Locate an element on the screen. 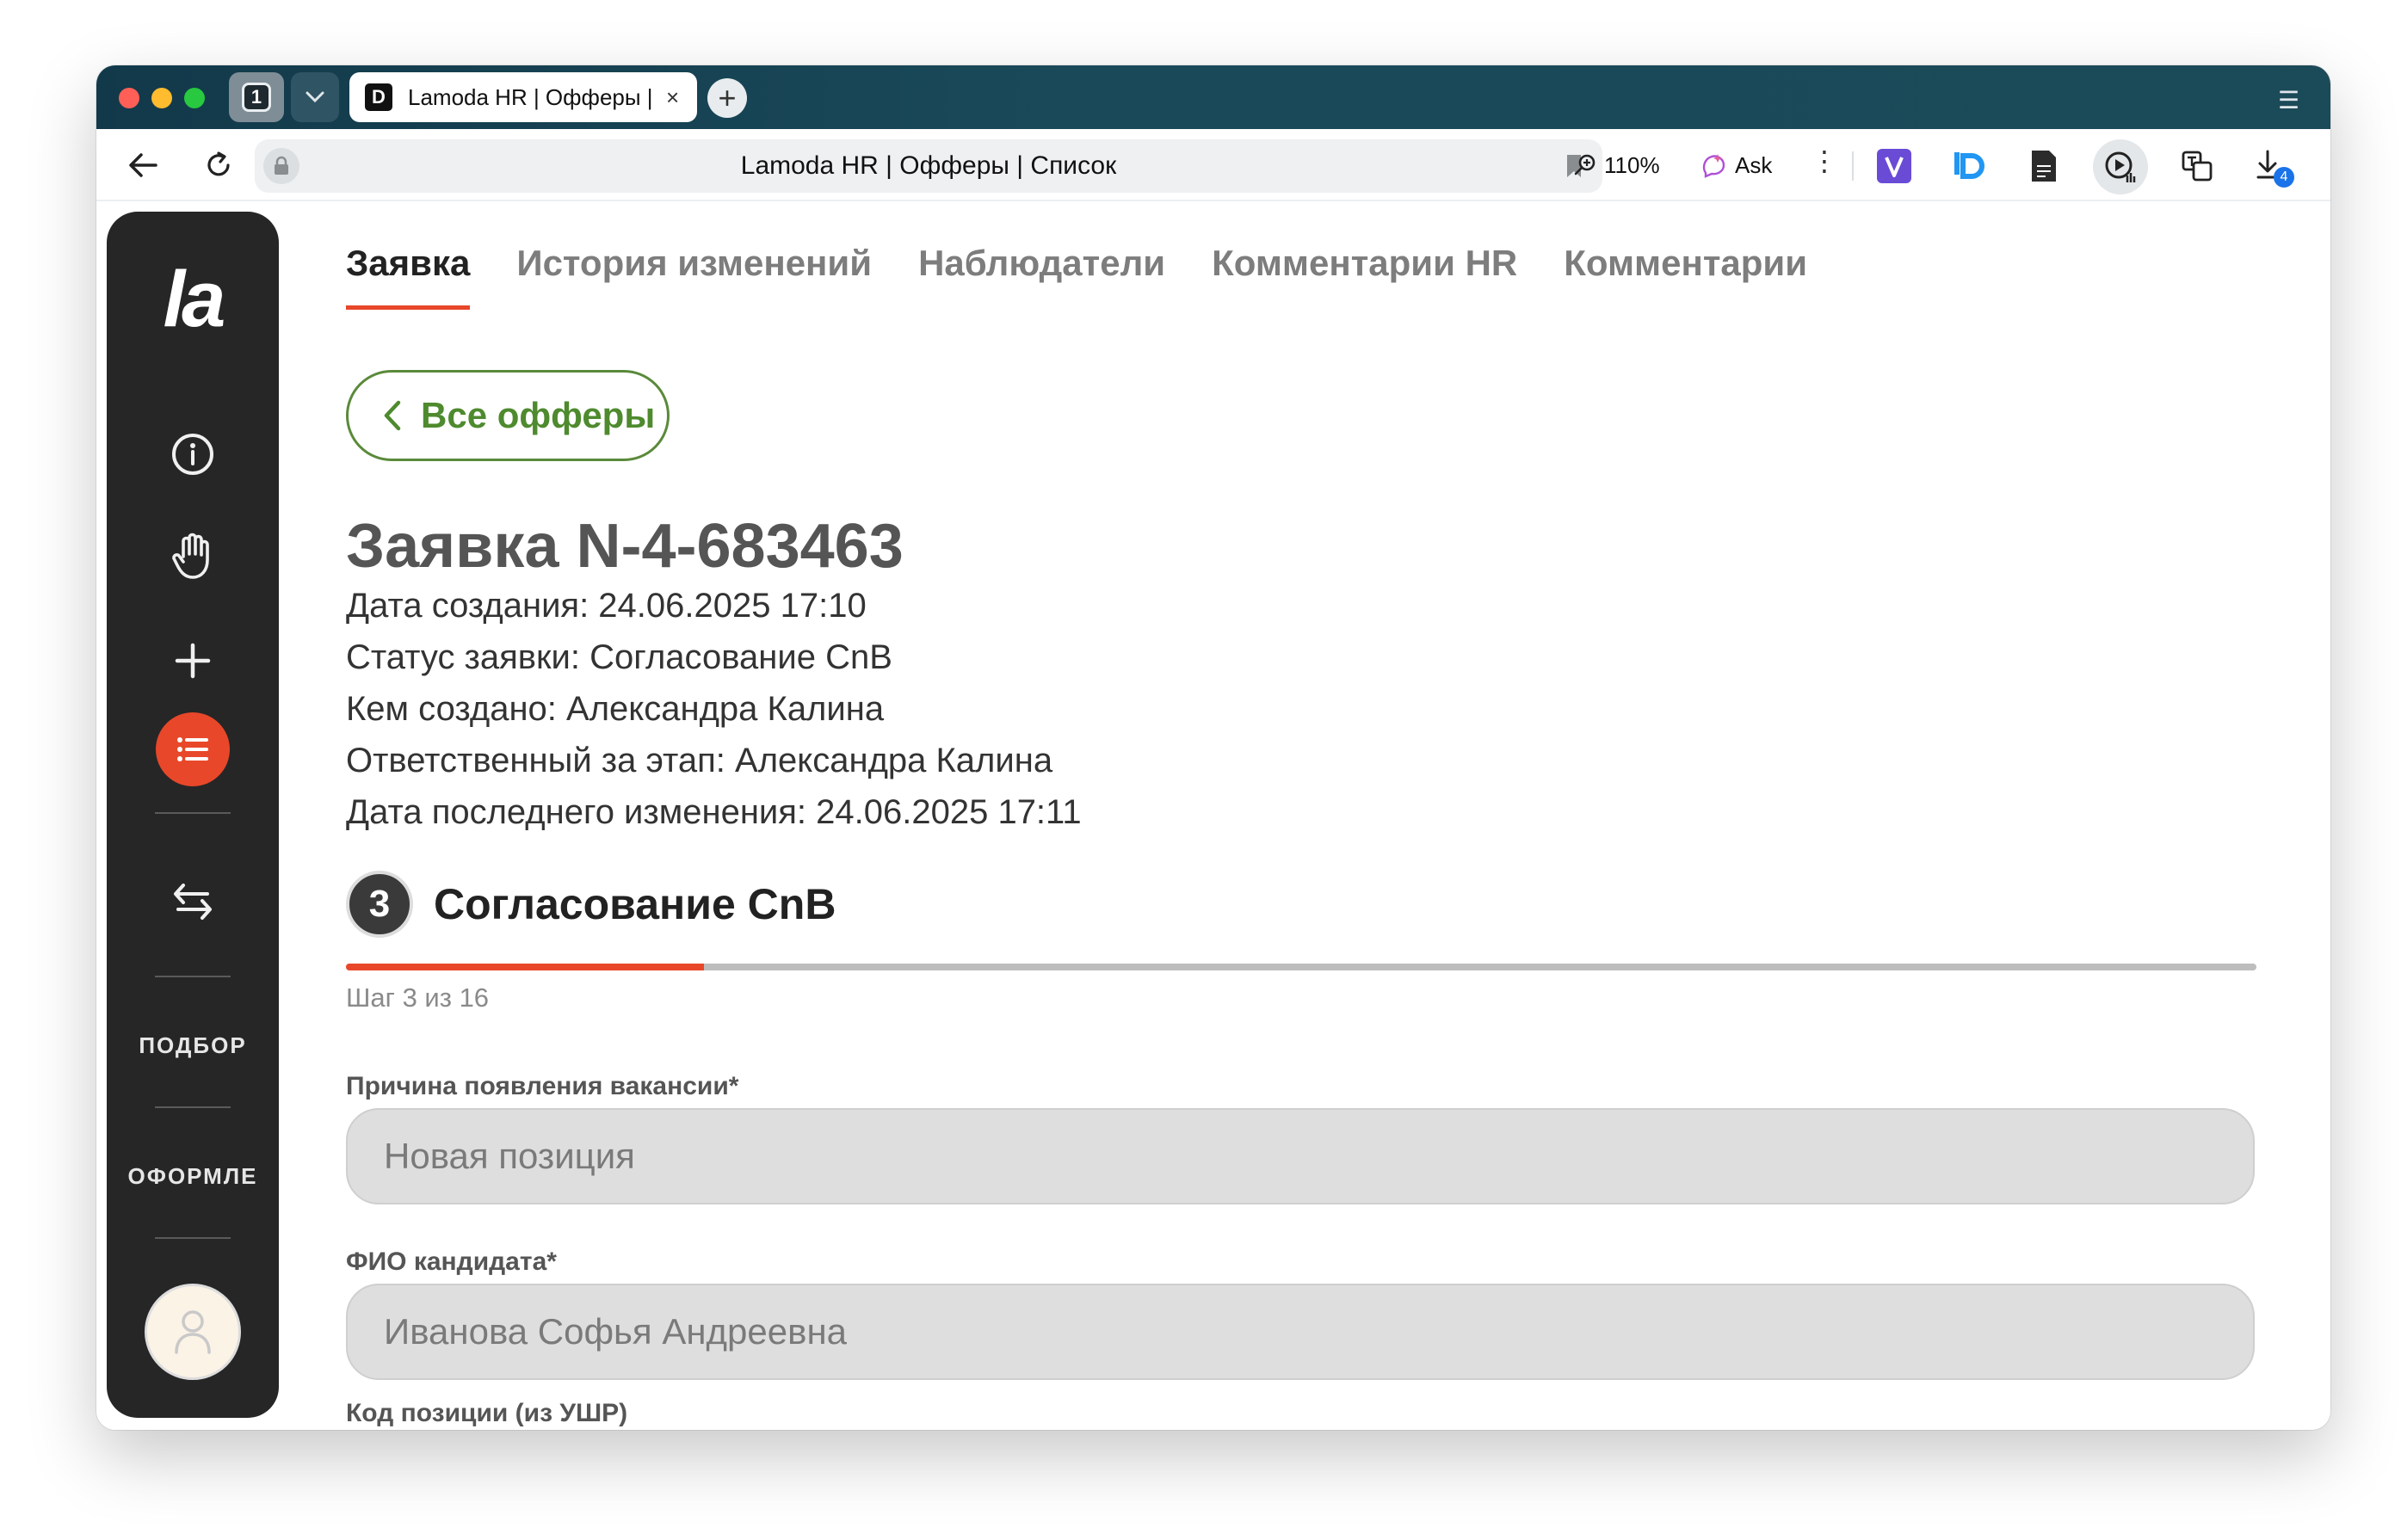 The width and height of the screenshot is (2401, 1540). downloads-badge: 4 is located at coordinates (2284, 177).